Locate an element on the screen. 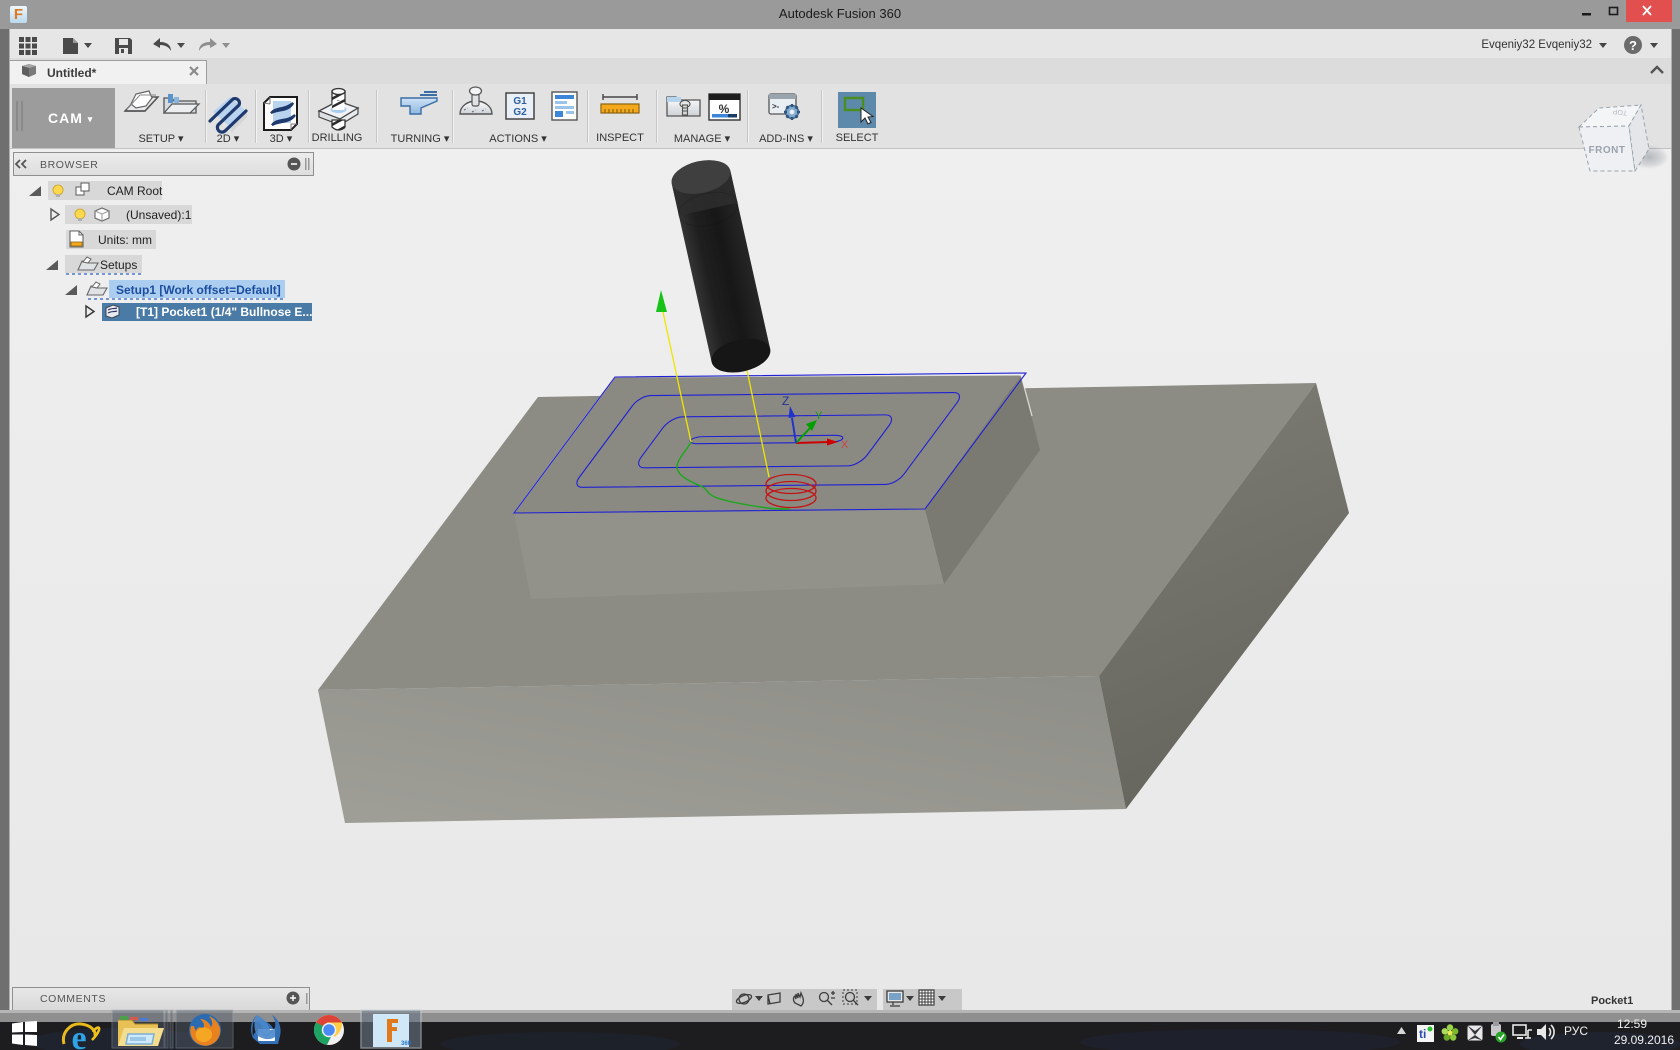  svg-text: BROWSER is located at coordinates (69, 165).